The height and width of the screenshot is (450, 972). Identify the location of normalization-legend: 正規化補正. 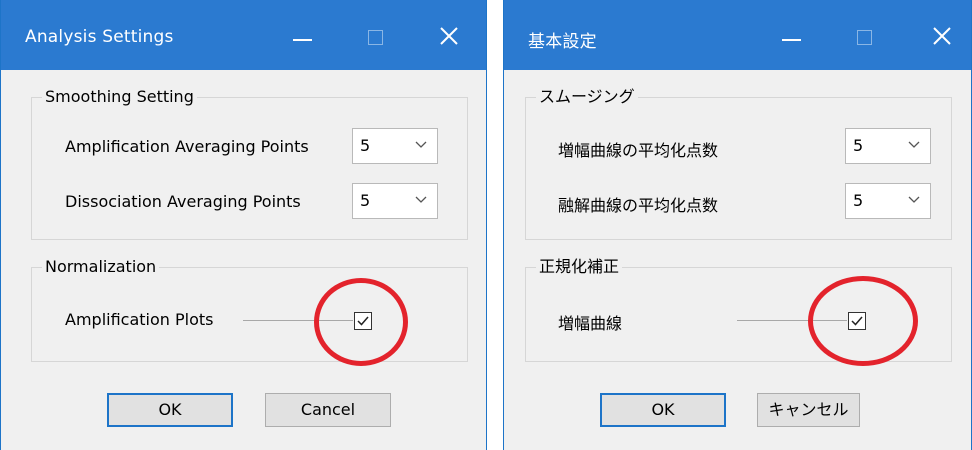
(579, 266).